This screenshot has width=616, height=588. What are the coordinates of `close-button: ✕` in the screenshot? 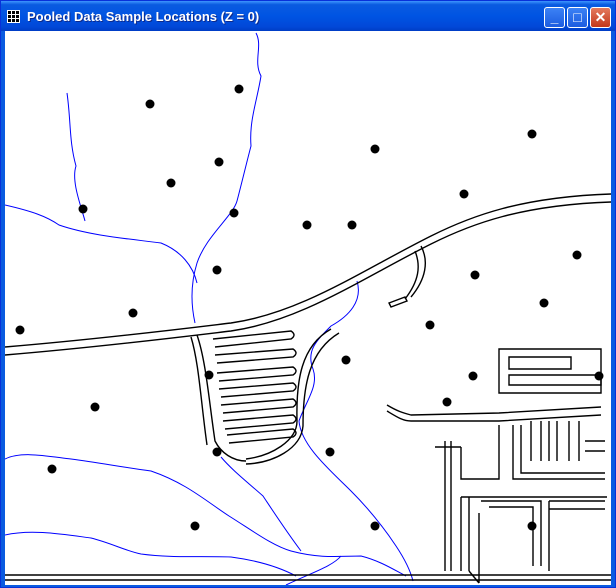 It's located at (600, 17).